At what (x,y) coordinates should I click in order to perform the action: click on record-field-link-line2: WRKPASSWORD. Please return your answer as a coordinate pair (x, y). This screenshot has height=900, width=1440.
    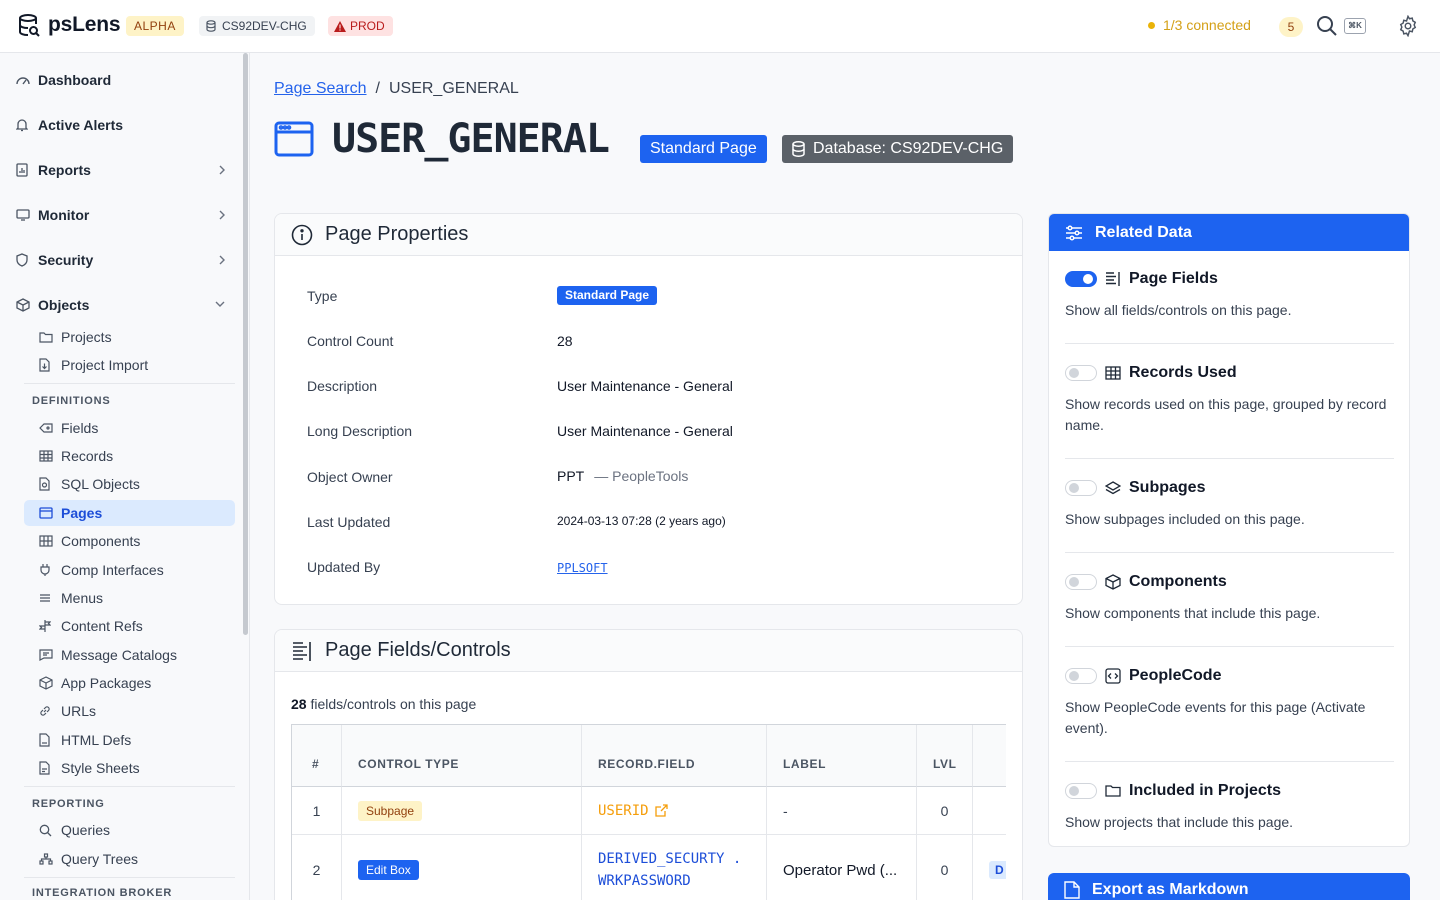
    Looking at the image, I should click on (644, 881).